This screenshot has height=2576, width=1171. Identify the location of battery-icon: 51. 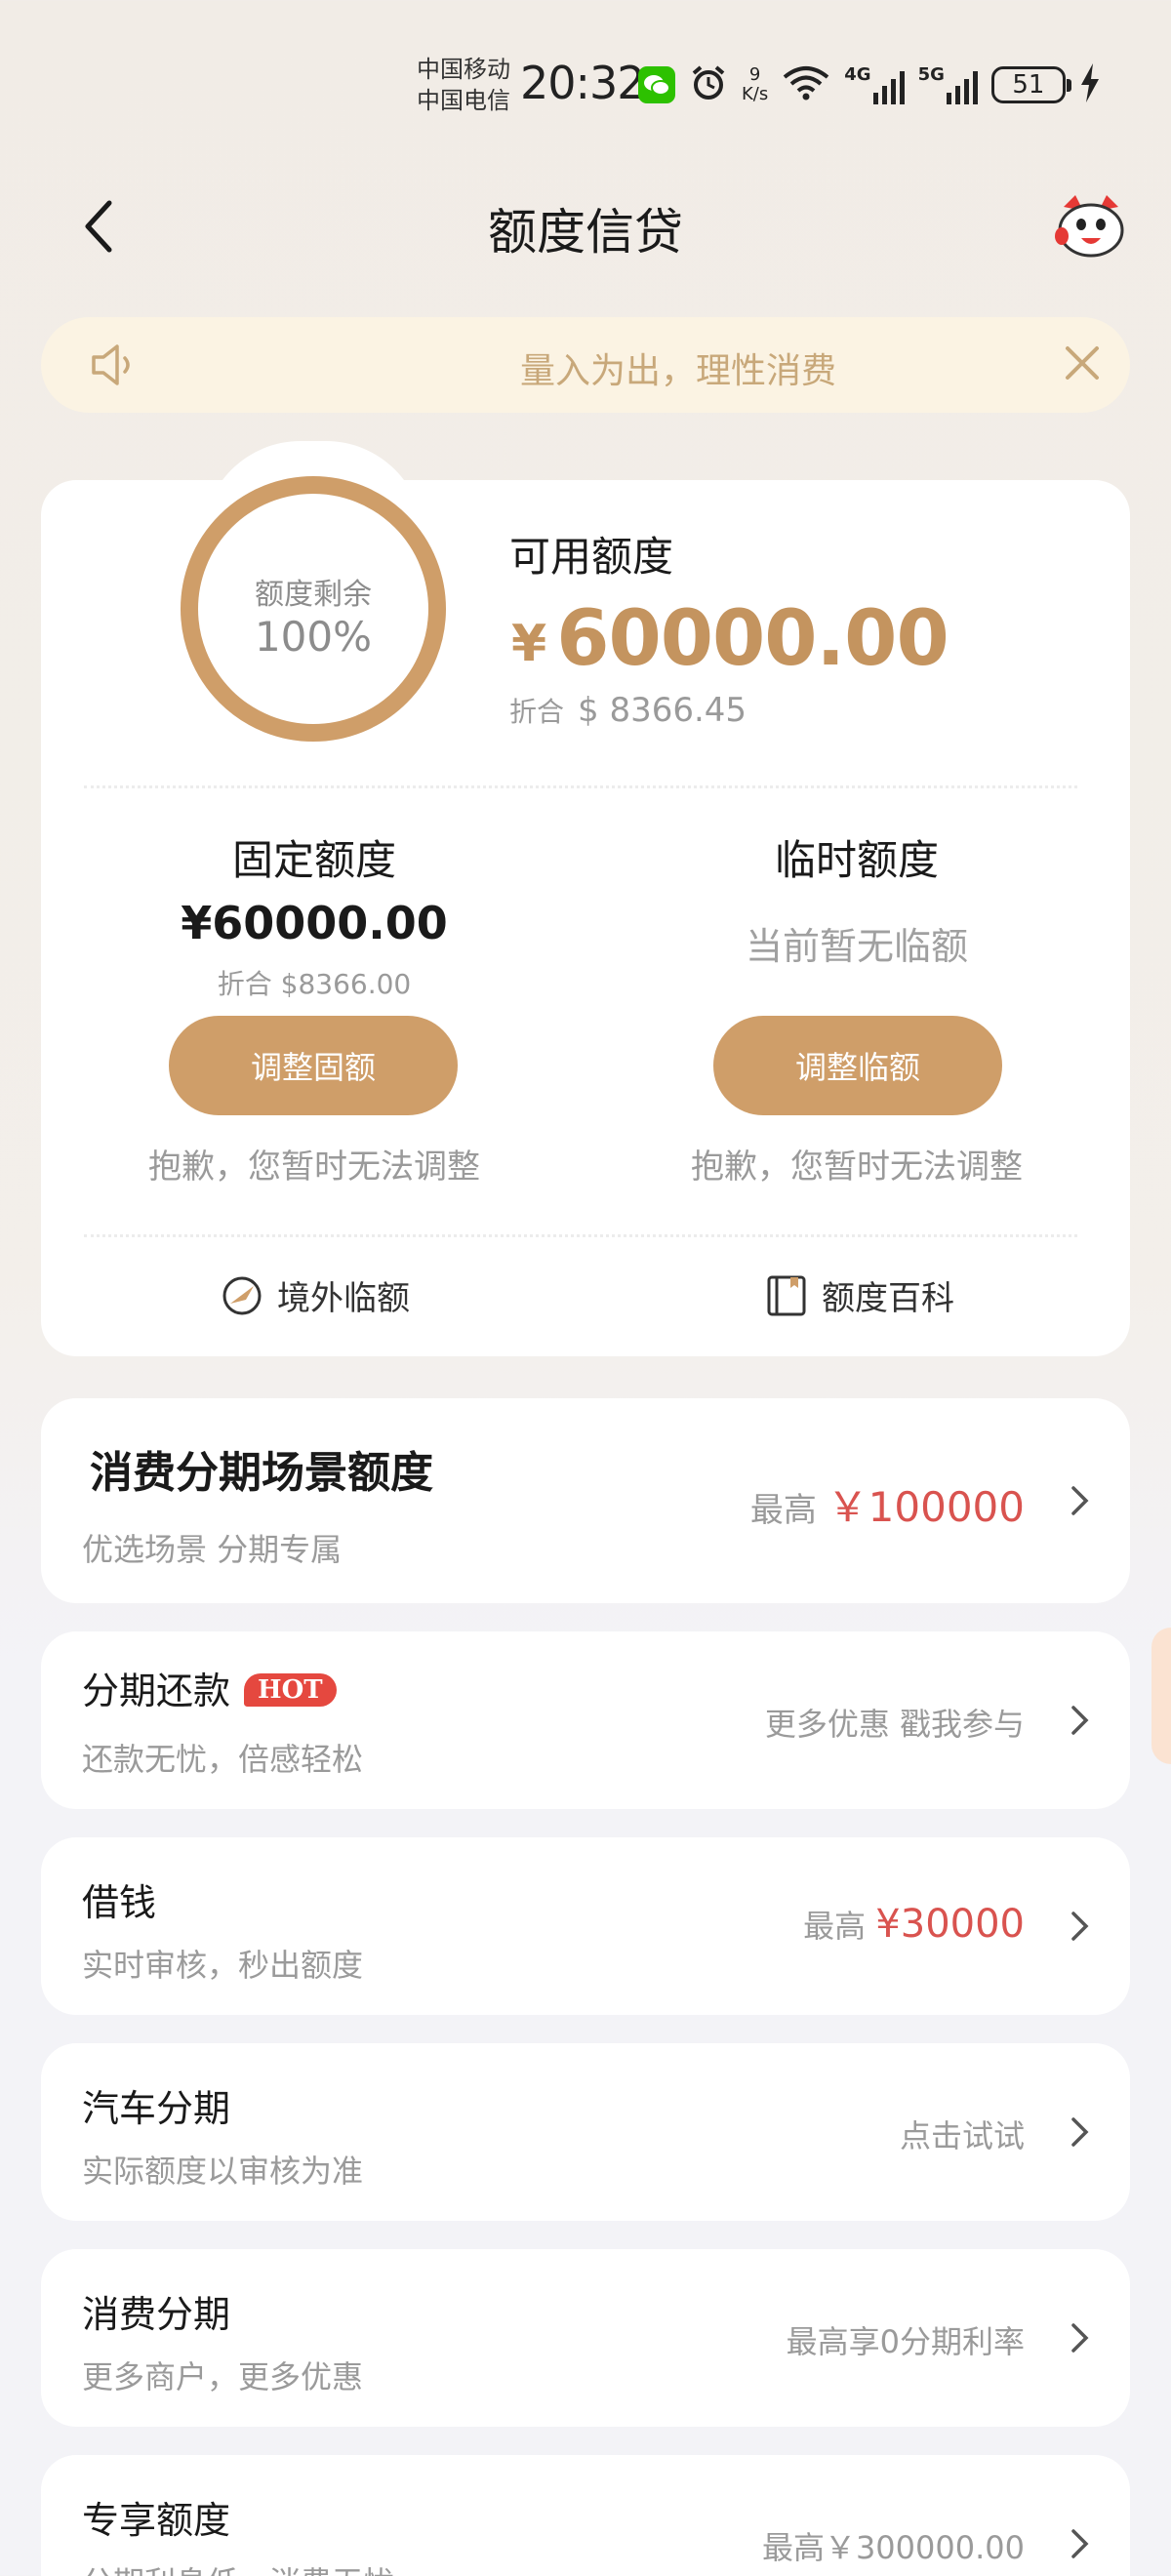
(1030, 84).